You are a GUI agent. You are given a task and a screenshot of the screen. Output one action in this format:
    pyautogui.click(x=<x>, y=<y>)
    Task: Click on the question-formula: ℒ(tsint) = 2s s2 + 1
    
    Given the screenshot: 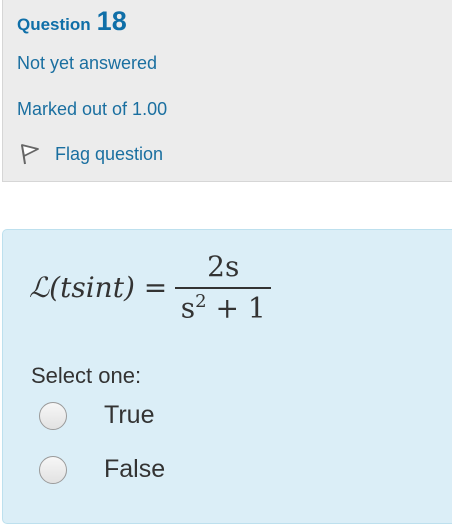 What is the action you would take?
    pyautogui.click(x=150, y=287)
    